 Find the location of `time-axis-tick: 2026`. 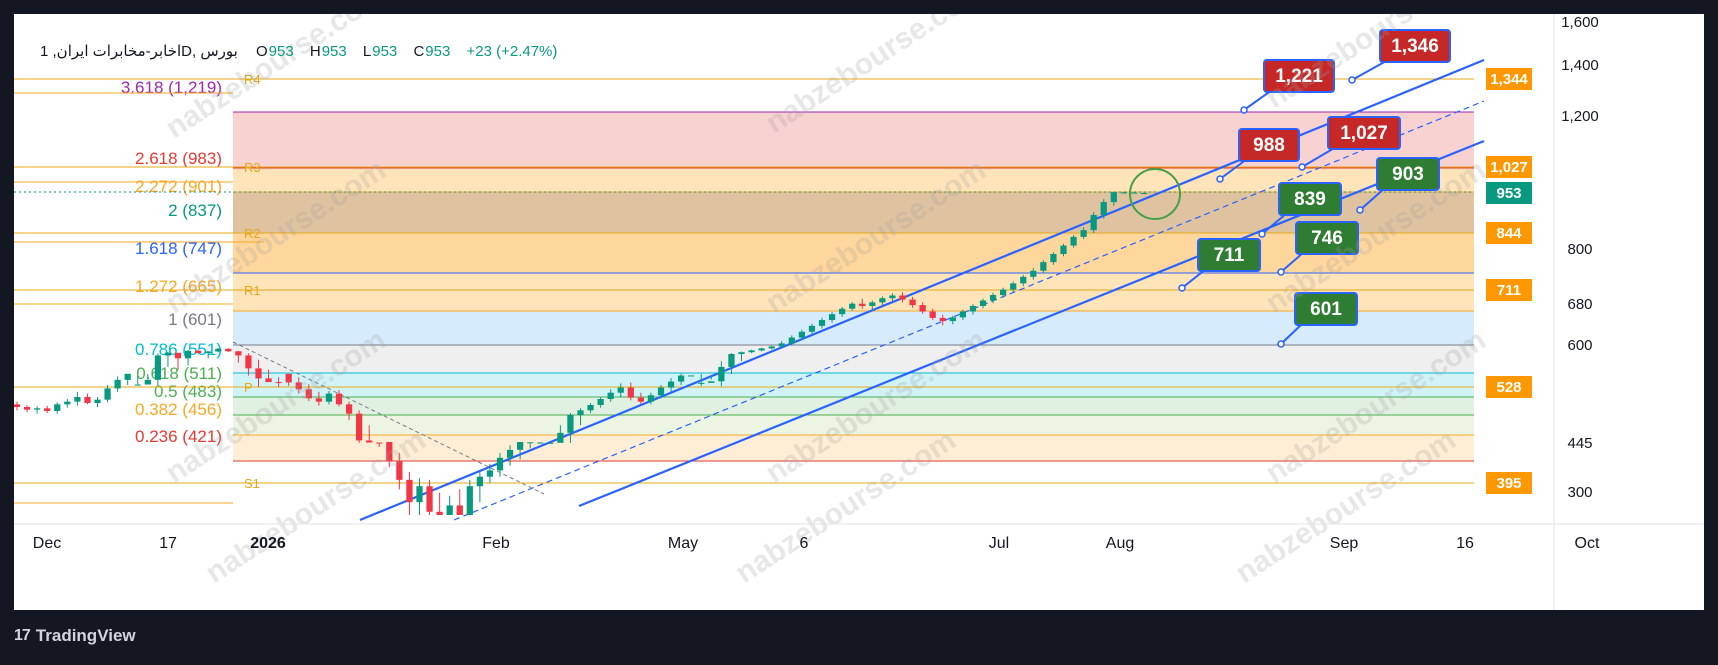

time-axis-tick: 2026 is located at coordinates (268, 543).